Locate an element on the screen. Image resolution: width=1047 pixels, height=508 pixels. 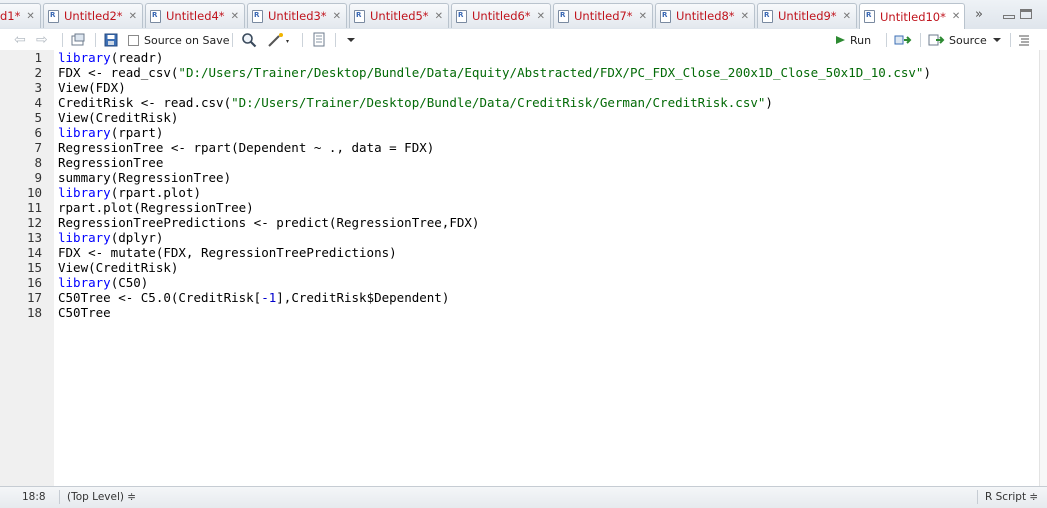
tab-untitled6: Untitled6* ✕ is located at coordinates (501, 15).